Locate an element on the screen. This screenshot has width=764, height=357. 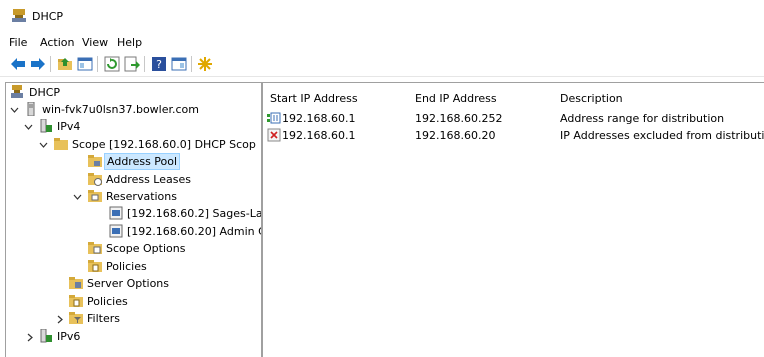
menu-action: Action is located at coordinates (57, 42).